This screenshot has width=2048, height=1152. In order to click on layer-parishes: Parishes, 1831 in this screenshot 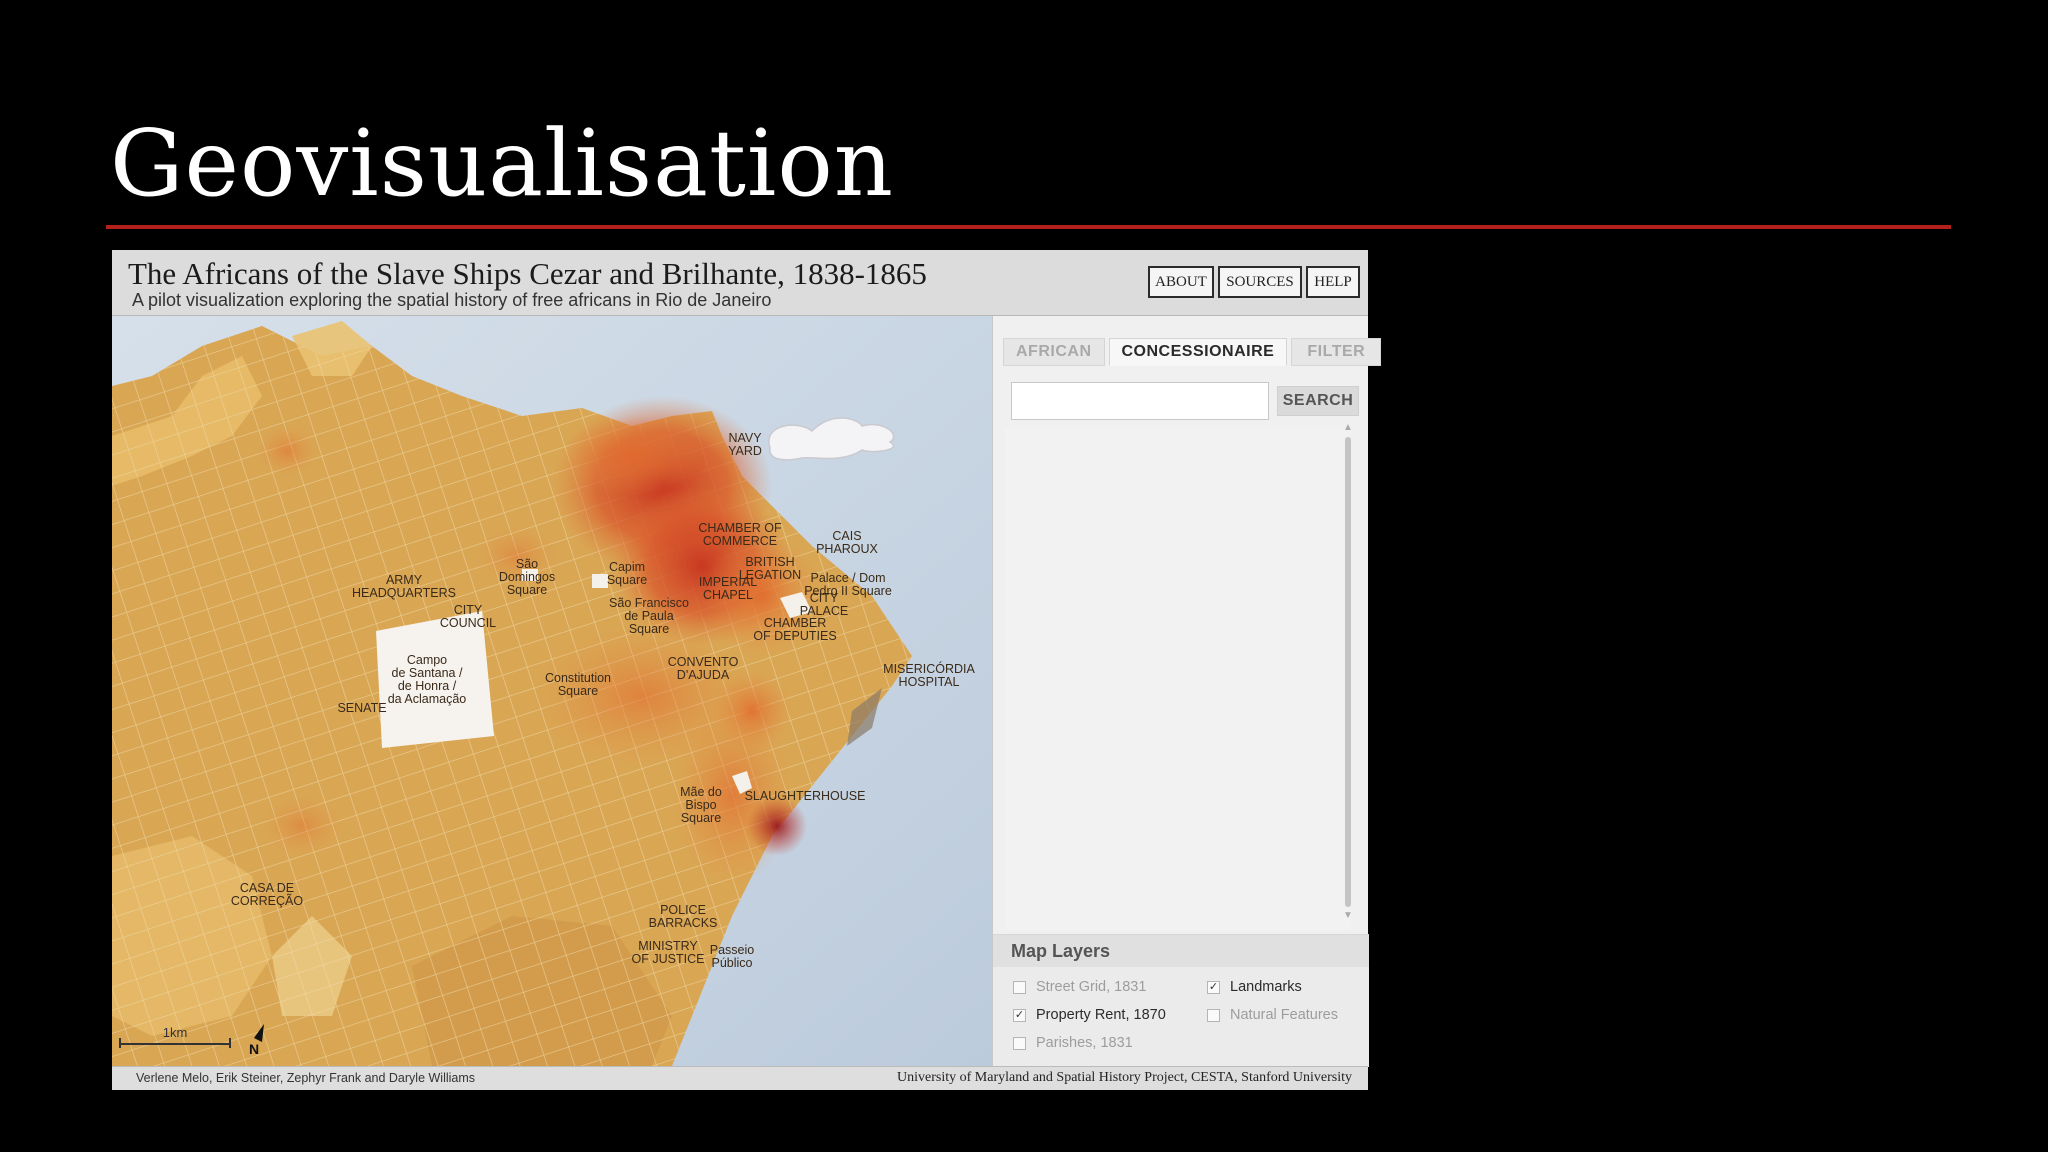, I will do `click(1073, 1043)`.